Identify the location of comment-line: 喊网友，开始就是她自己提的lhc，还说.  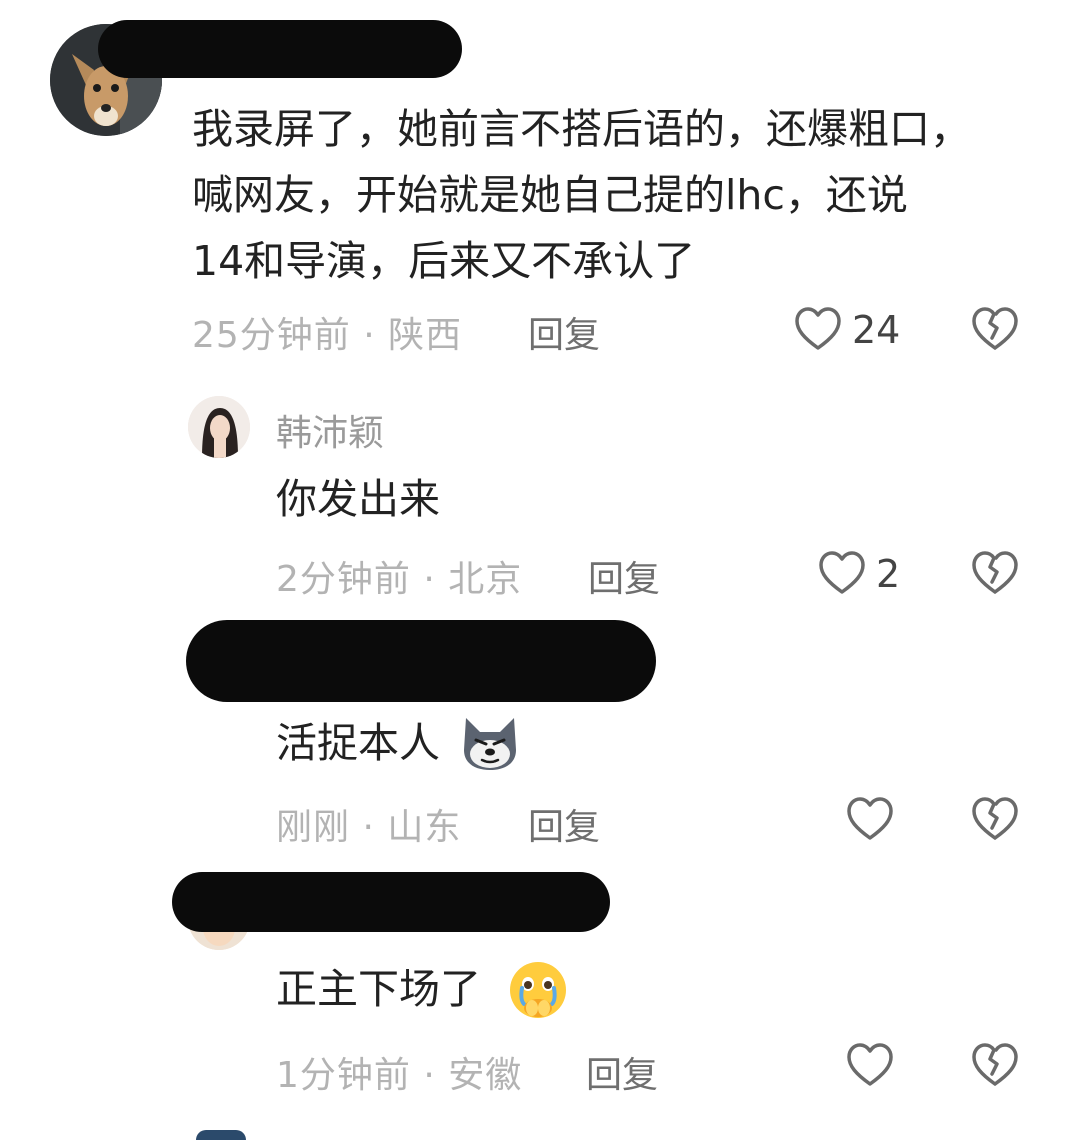
(550, 195).